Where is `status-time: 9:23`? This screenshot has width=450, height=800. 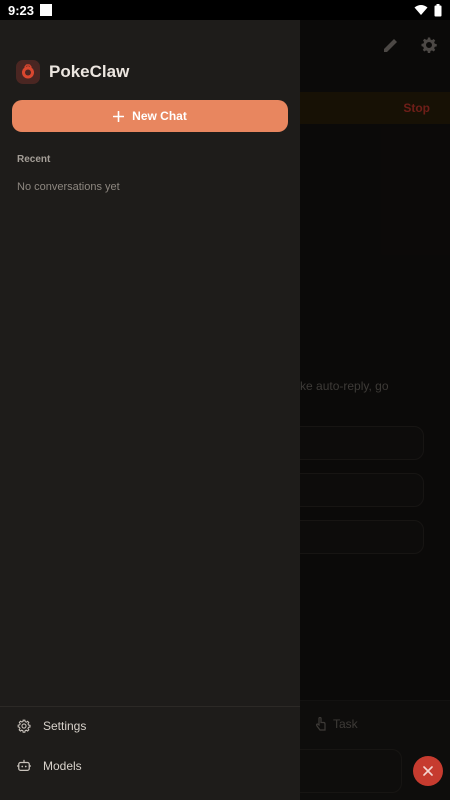
status-time: 9:23 is located at coordinates (21, 10).